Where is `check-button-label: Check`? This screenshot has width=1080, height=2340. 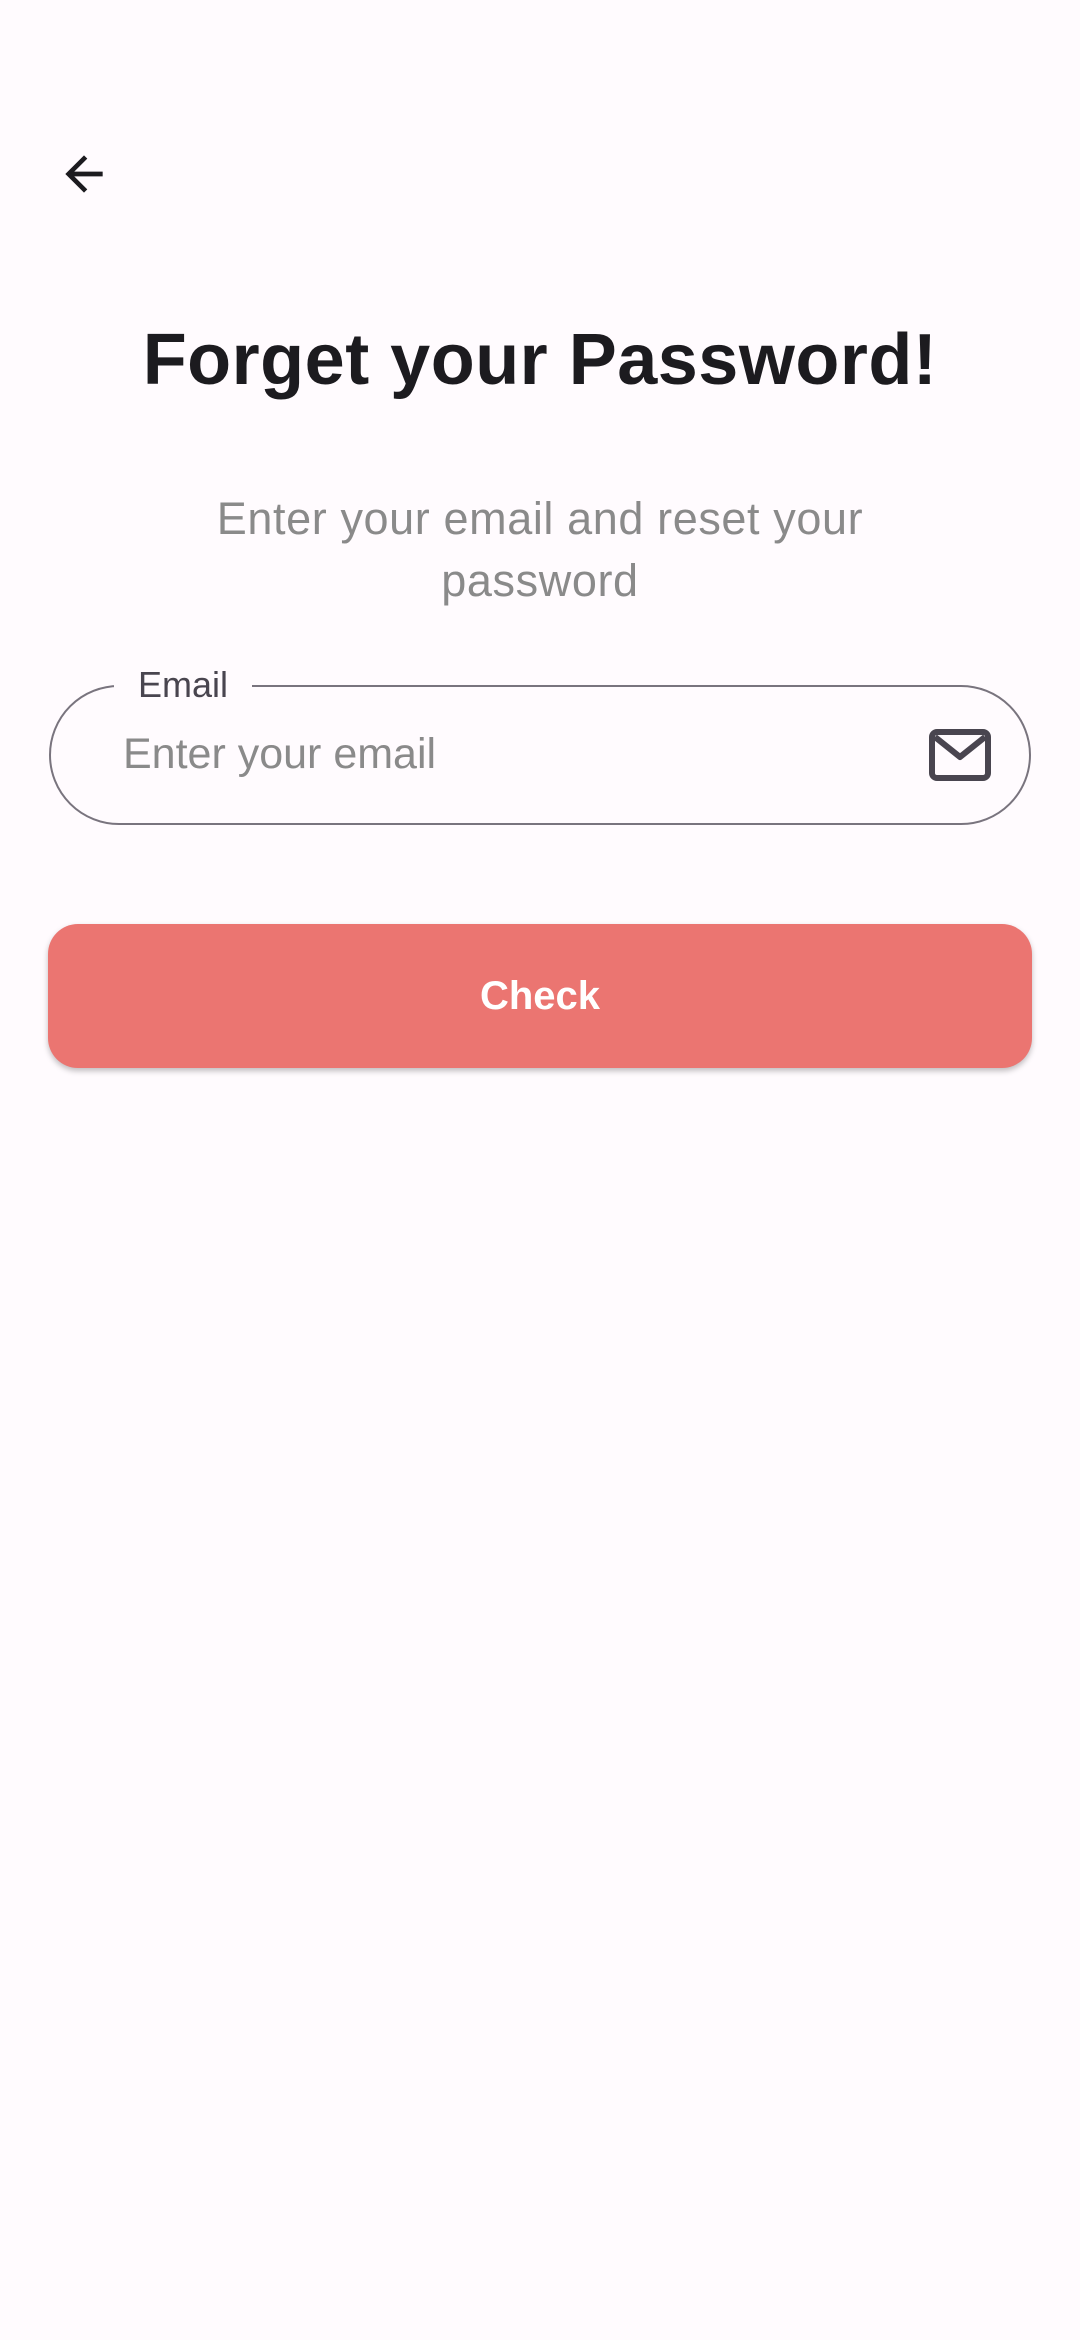 check-button-label: Check is located at coordinates (540, 995).